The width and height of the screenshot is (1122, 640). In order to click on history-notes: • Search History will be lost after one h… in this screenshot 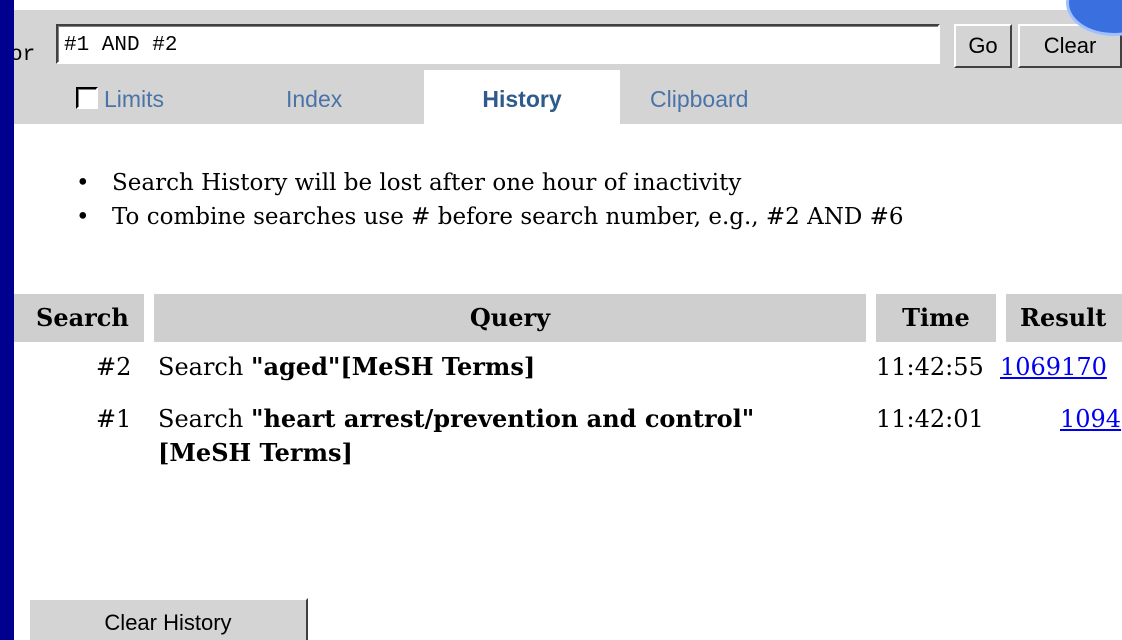, I will do `click(490, 200)`.